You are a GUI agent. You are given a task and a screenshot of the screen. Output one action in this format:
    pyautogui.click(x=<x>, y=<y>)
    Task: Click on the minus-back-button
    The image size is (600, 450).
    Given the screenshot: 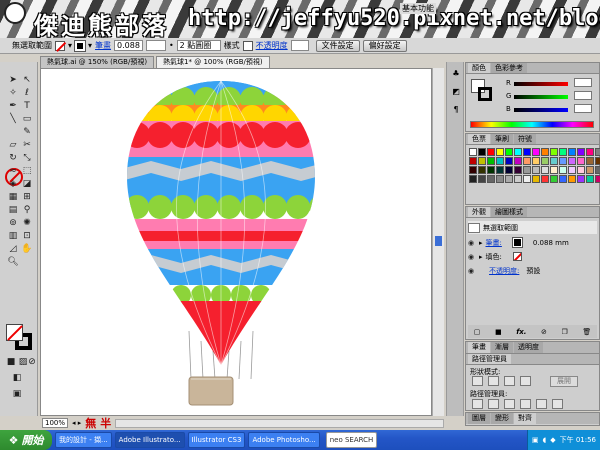 What is the action you would take?
    pyautogui.click(x=557, y=404)
    